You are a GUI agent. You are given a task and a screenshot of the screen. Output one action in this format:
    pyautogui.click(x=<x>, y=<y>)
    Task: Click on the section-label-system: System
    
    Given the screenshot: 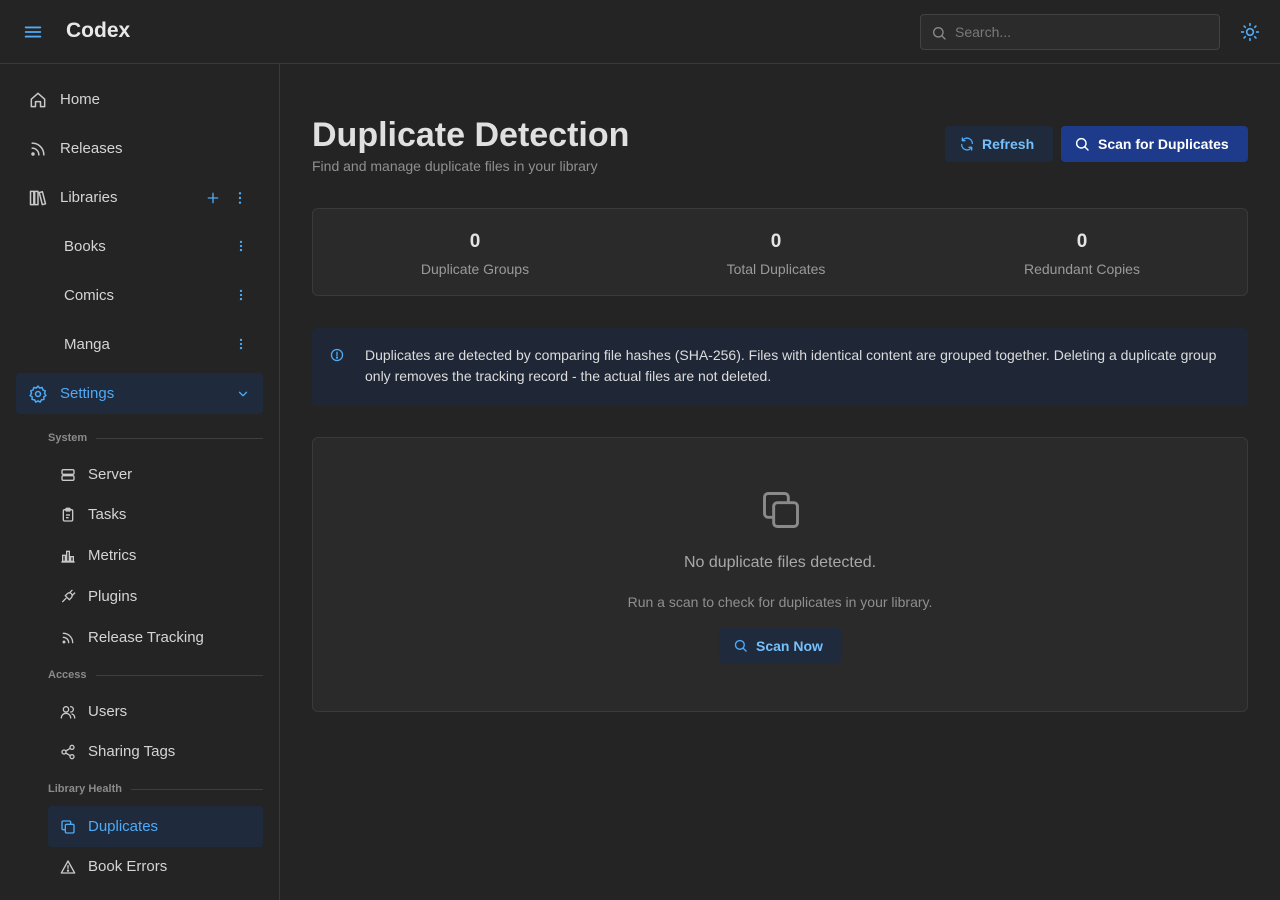 What is the action you would take?
    pyautogui.click(x=68, y=438)
    